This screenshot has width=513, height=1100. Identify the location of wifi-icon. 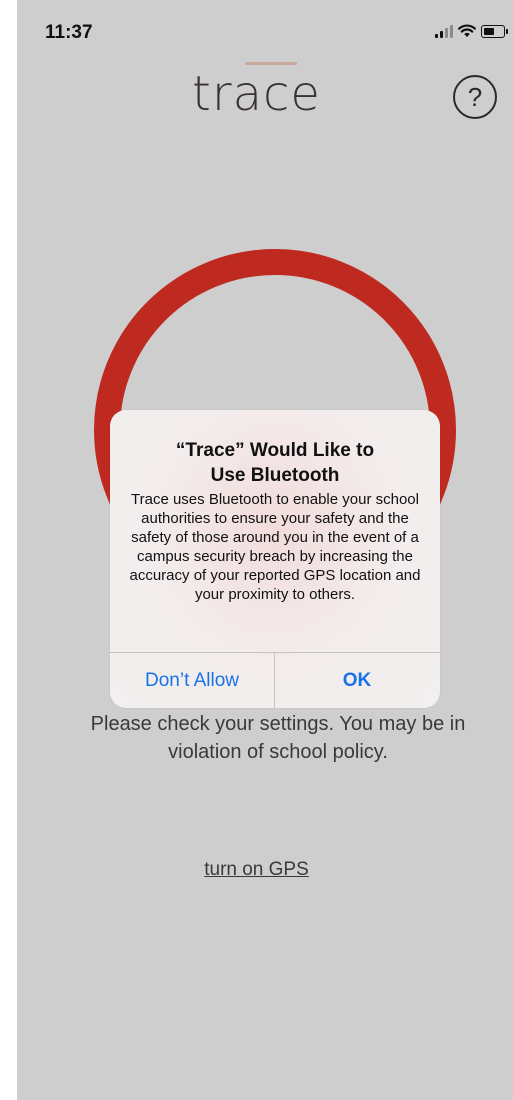
(467, 30).